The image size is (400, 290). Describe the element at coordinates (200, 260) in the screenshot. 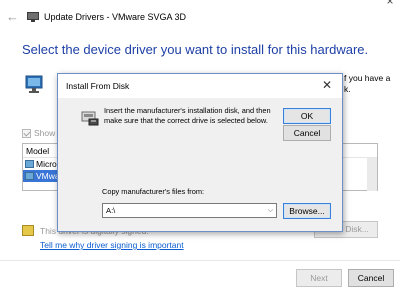

I see `footer-divider` at that location.